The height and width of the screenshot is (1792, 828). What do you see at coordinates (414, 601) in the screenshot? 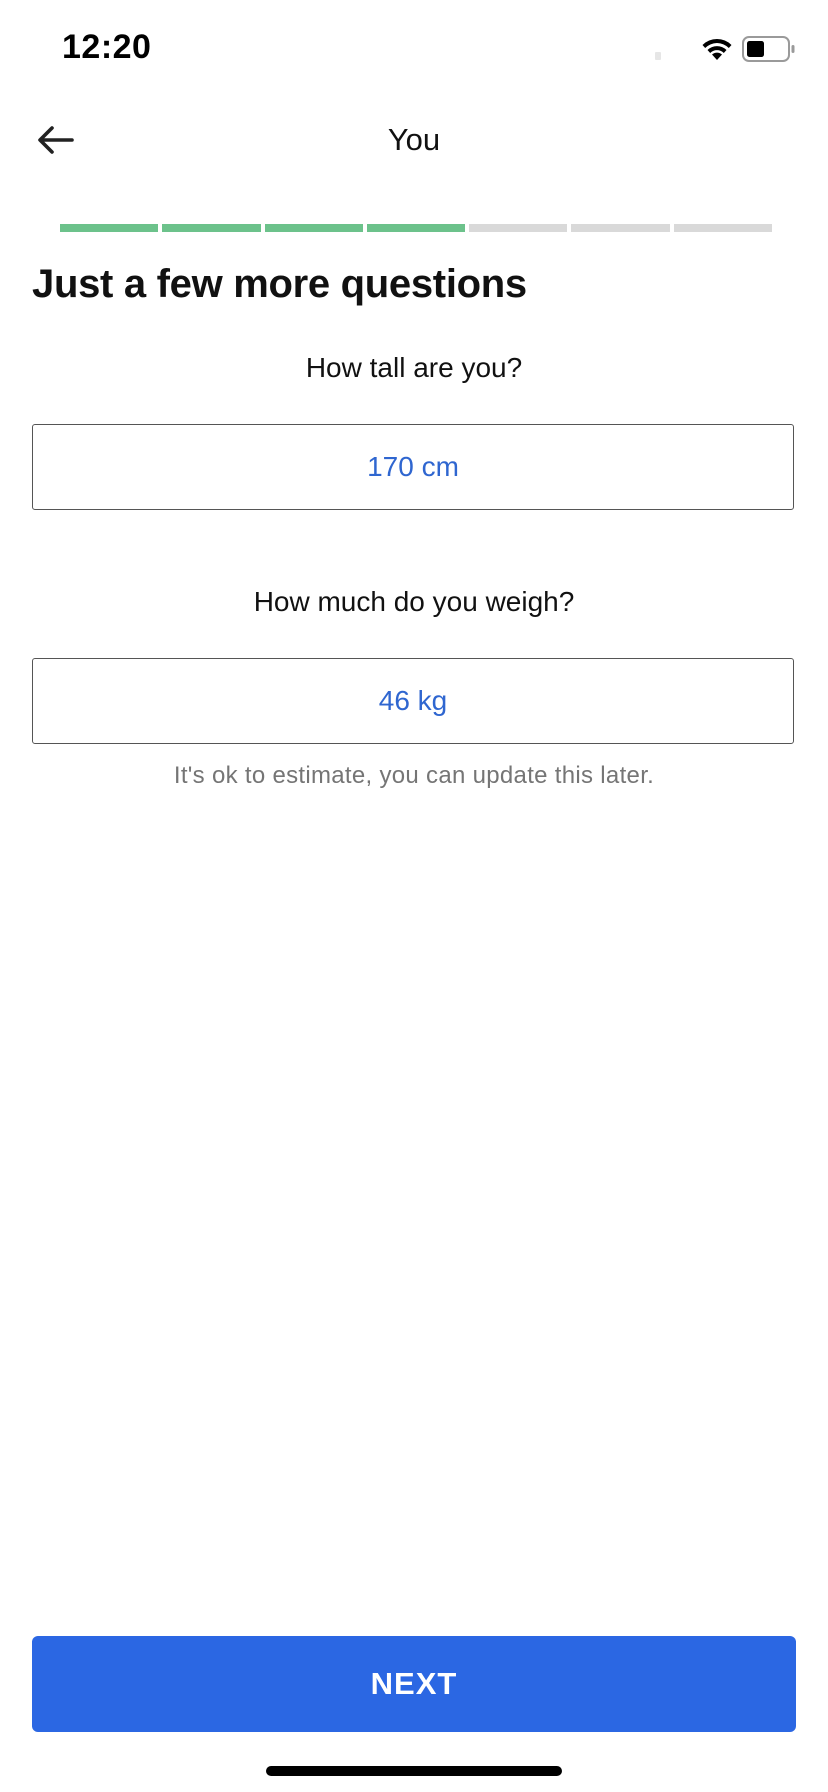
I see `weight-question: How much do you weigh?` at bounding box center [414, 601].